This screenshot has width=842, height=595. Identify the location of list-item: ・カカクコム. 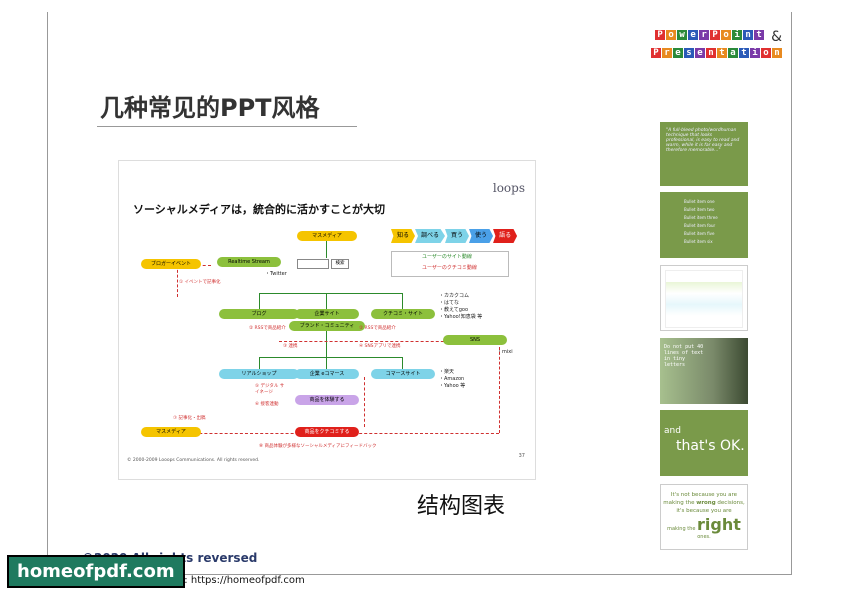
(454, 296).